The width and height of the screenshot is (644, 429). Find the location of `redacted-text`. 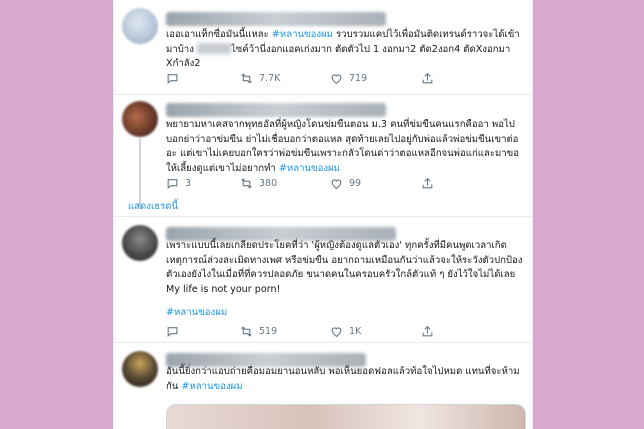

redacted-text is located at coordinates (213, 48).